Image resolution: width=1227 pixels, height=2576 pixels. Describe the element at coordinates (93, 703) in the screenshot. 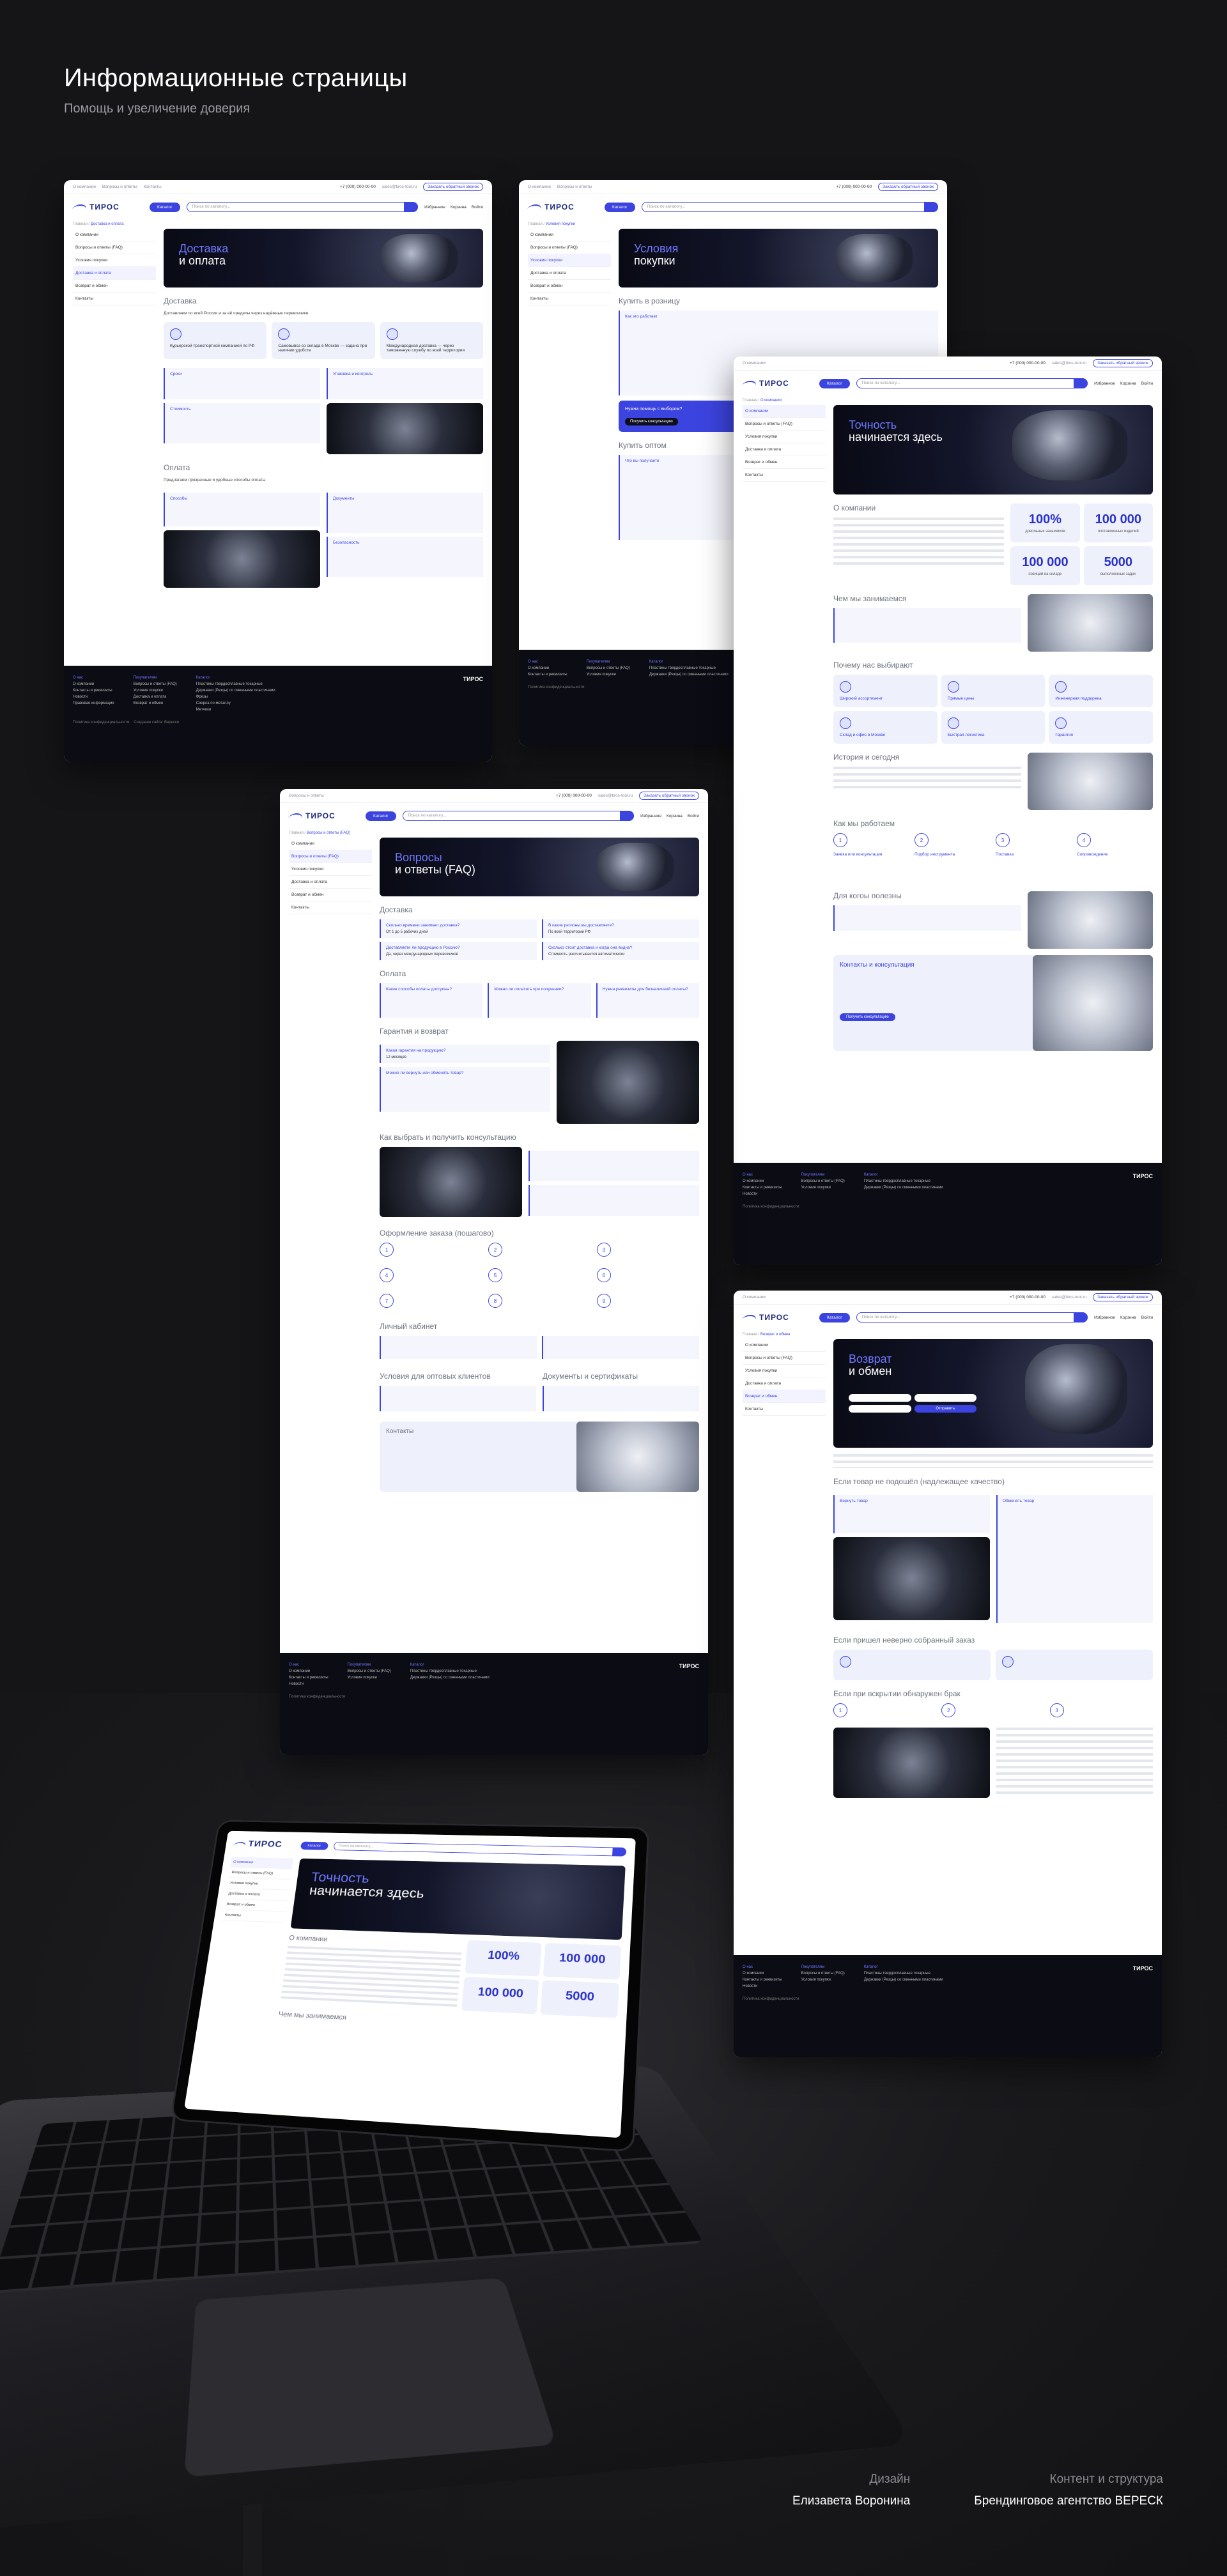

I see `footer-link: Правовая информация` at that location.